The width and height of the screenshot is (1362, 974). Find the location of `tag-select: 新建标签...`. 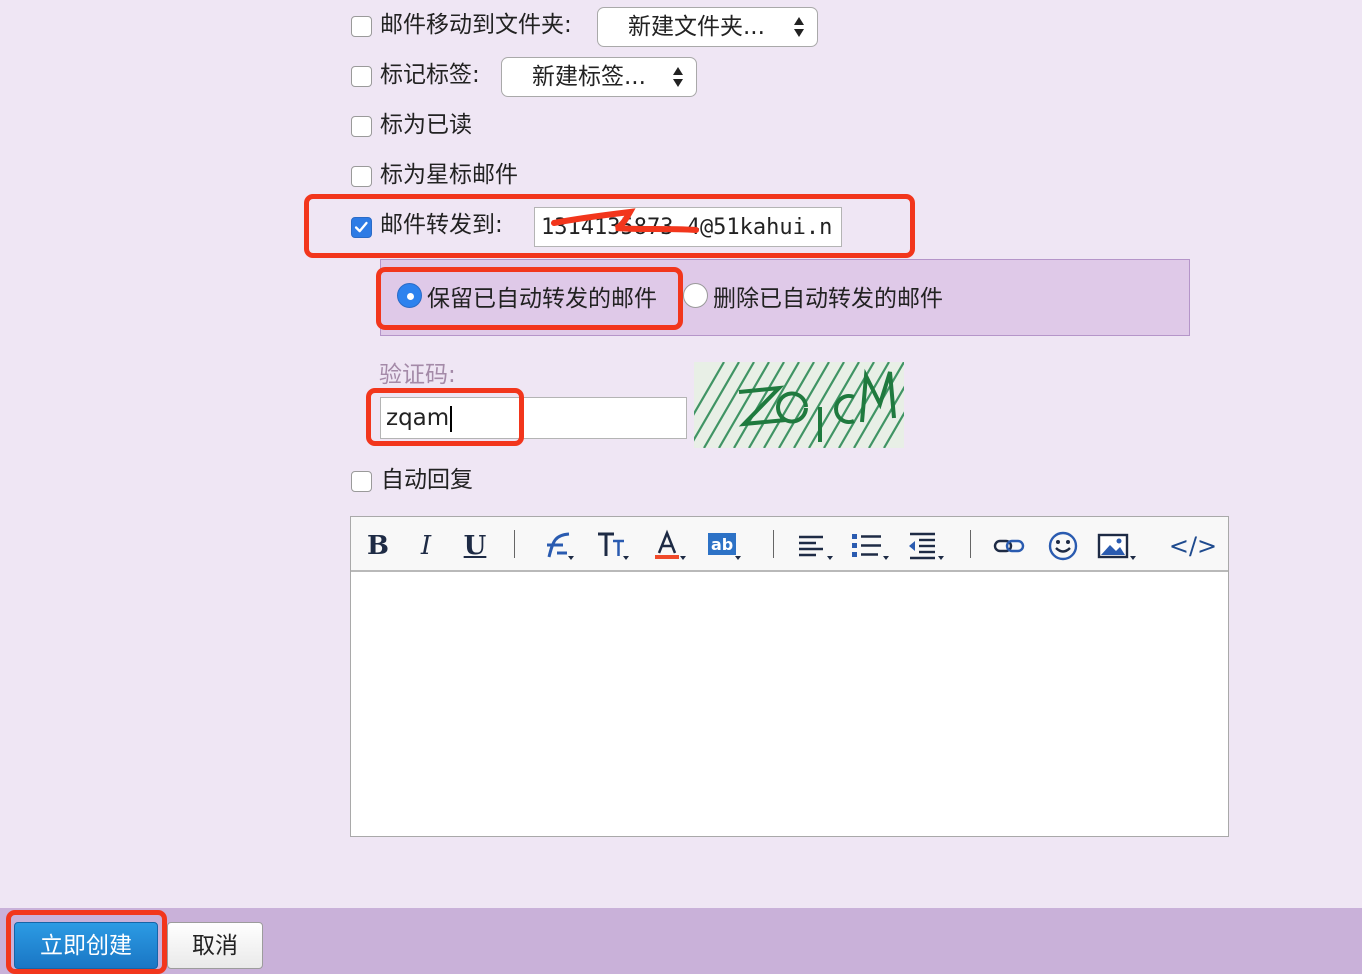

tag-select: 新建标签... is located at coordinates (599, 77).